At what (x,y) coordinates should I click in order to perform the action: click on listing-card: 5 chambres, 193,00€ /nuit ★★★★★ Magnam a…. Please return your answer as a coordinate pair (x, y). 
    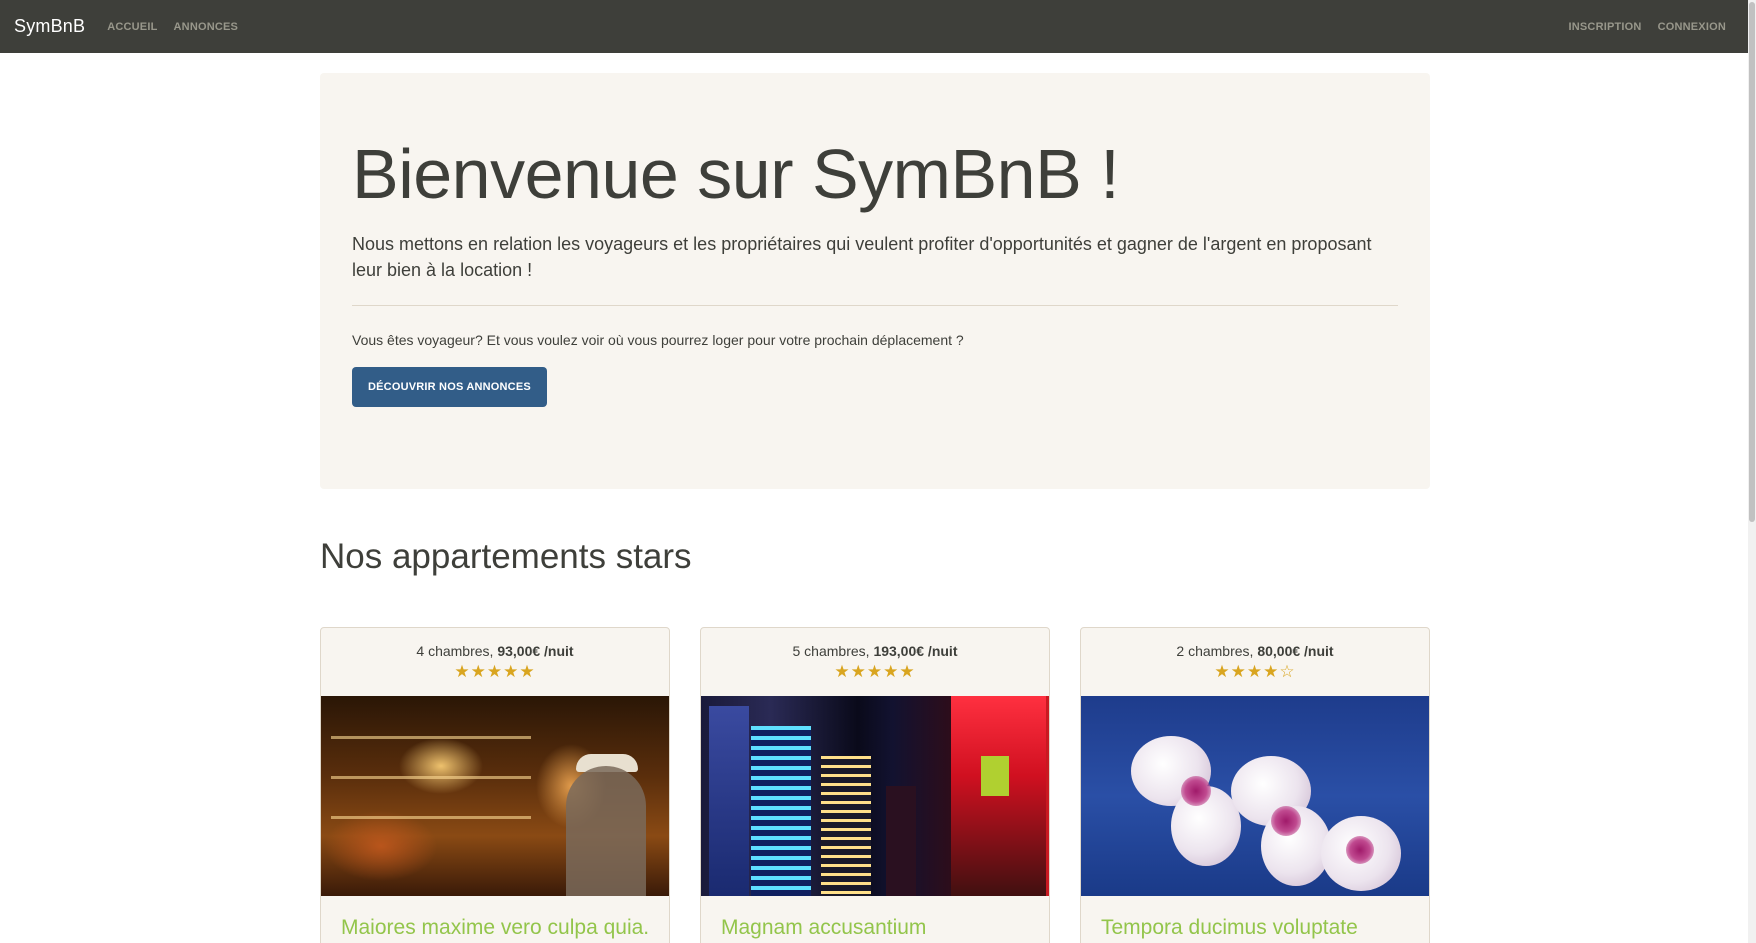
    Looking at the image, I should click on (875, 785).